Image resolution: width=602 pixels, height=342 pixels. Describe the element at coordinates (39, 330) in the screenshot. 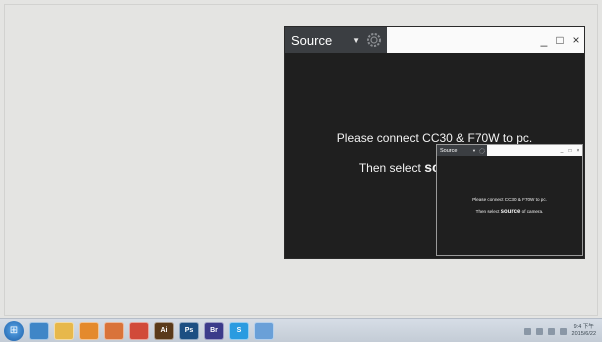

I see `explorer-icon` at that location.